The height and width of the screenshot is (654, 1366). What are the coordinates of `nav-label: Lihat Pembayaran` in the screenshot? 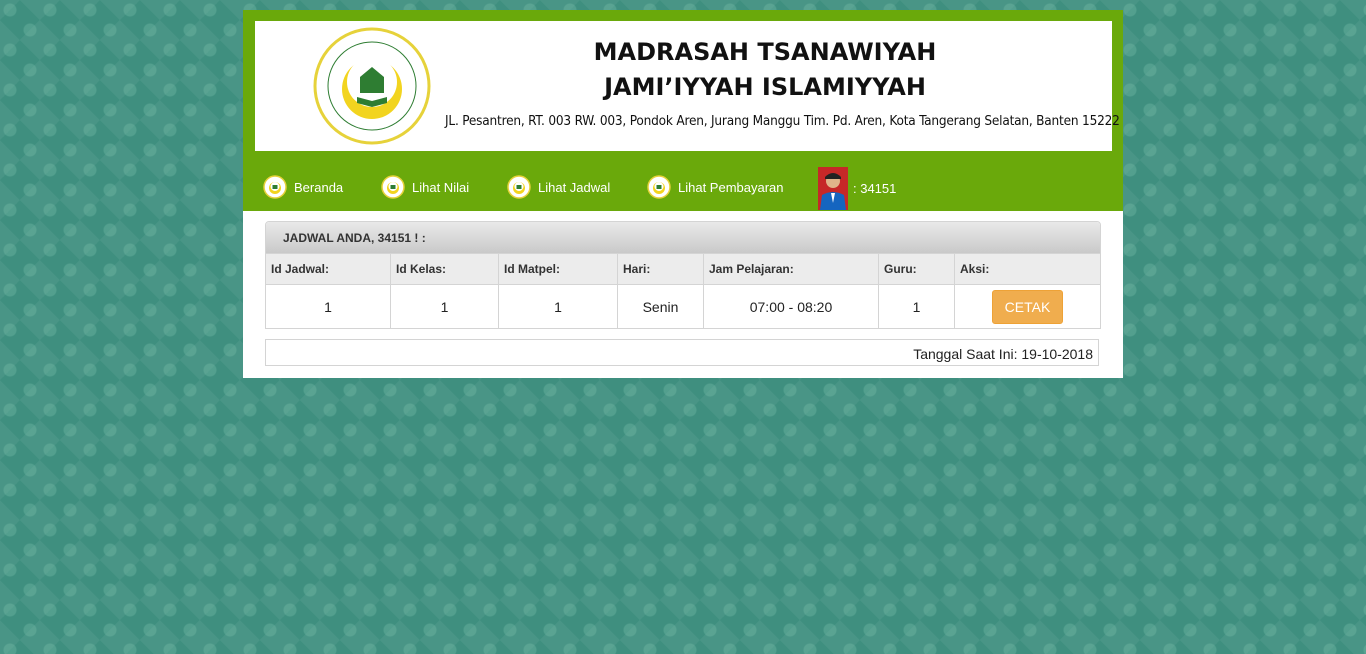 It's located at (731, 187).